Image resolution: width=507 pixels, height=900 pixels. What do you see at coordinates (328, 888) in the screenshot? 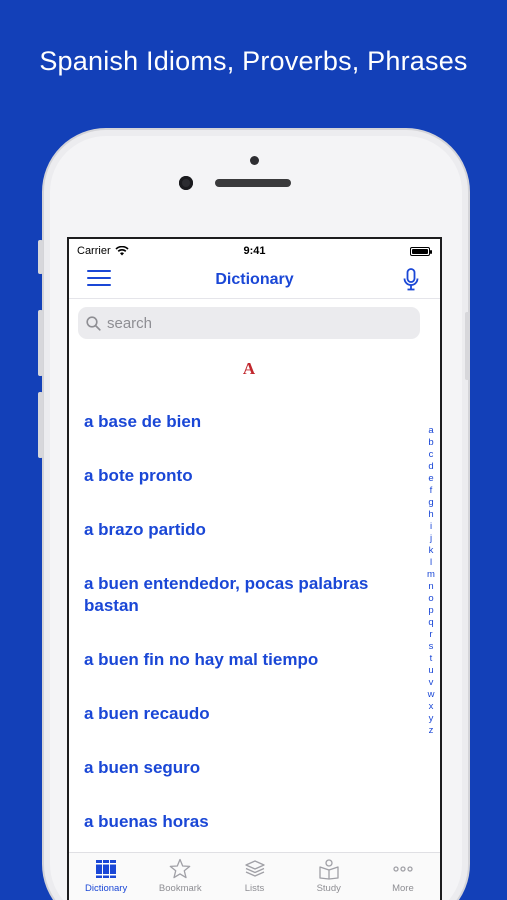
I see `tab-label: Study` at bounding box center [328, 888].